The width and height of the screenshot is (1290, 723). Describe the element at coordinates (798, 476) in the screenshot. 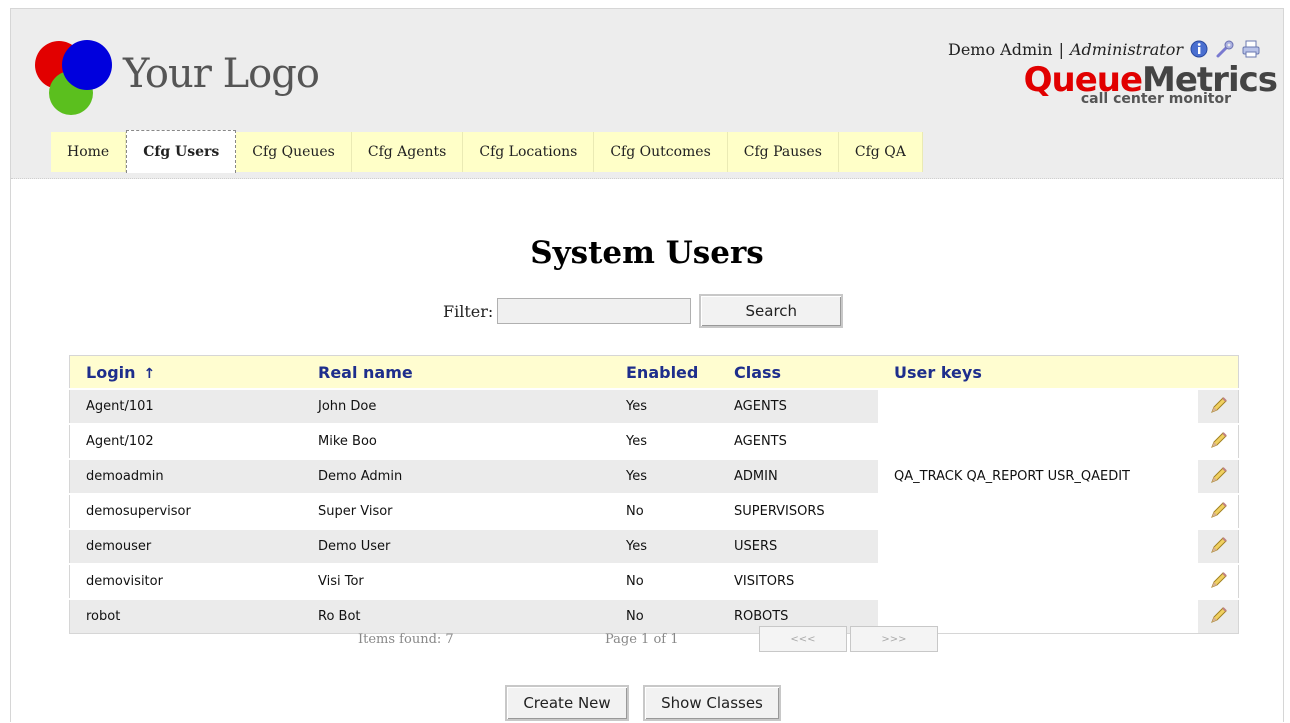

I see `cell-class: ADMIN` at that location.